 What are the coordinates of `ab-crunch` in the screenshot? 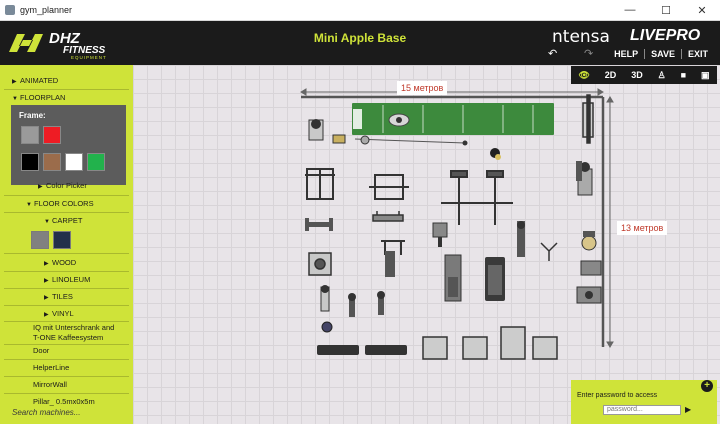 It's located at (589, 241).